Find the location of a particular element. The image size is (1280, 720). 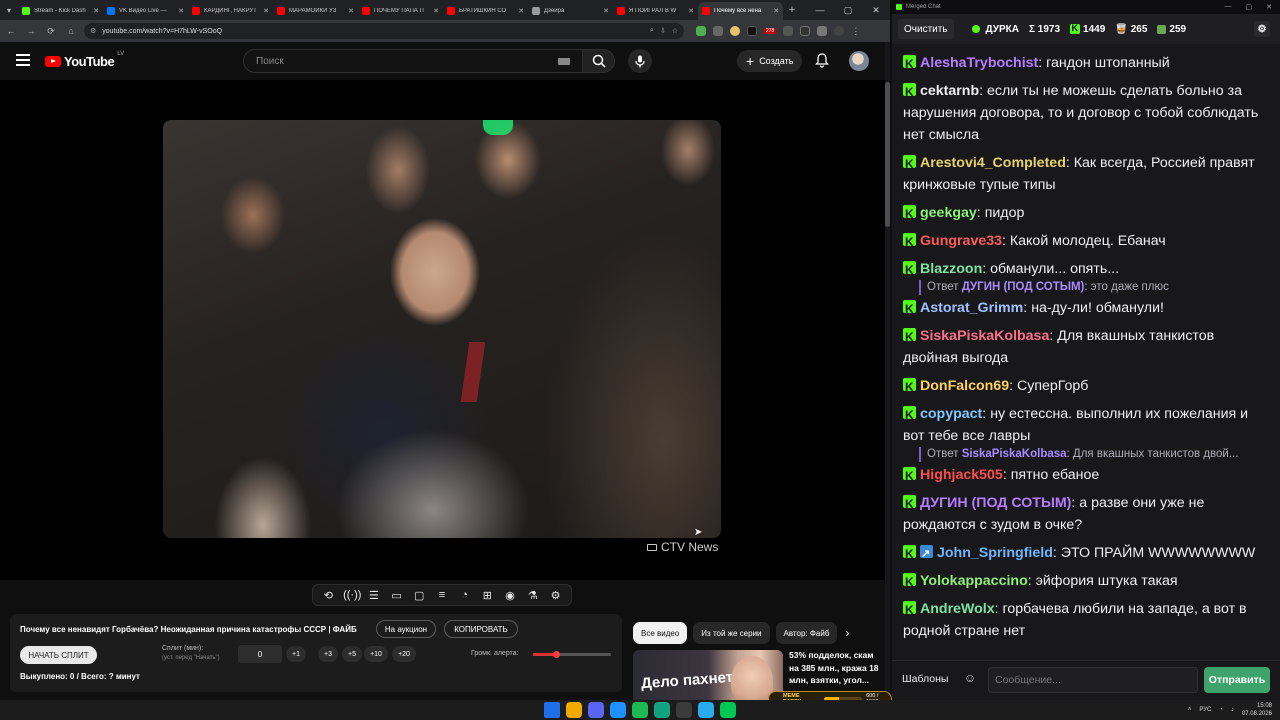

reply-username: SiskaPiskaKolbasa is located at coordinates (1014, 454).